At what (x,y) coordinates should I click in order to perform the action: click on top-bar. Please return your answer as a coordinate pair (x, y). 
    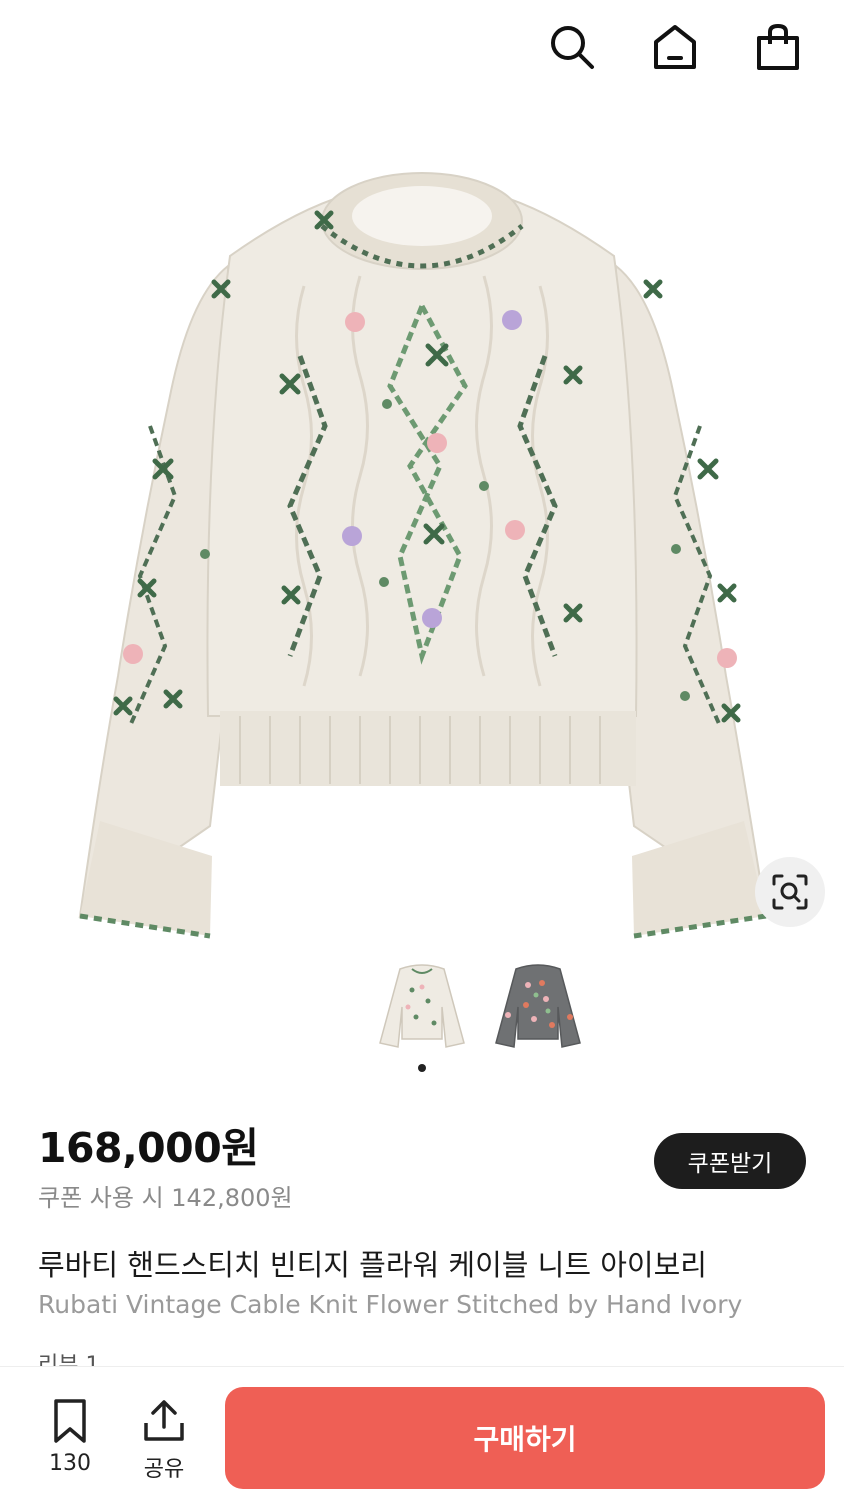
    Looking at the image, I should click on (422, 48).